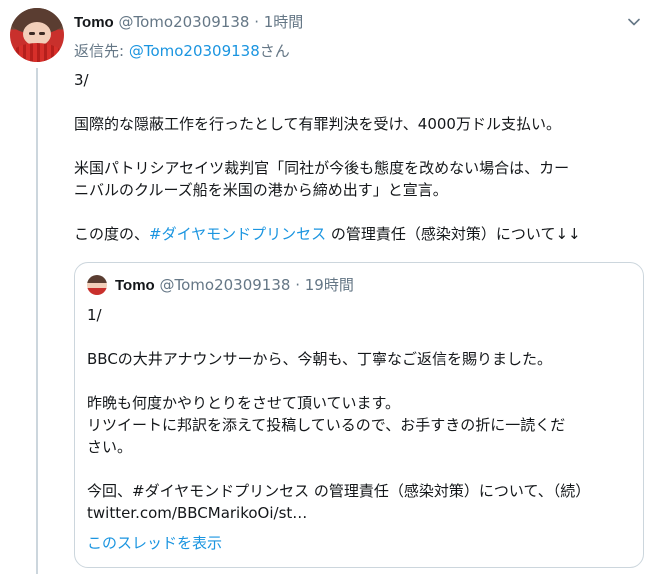 The width and height of the screenshot is (652, 574). What do you see at coordinates (112, 234) in the screenshot?
I see `text-fragment: この度の、` at bounding box center [112, 234].